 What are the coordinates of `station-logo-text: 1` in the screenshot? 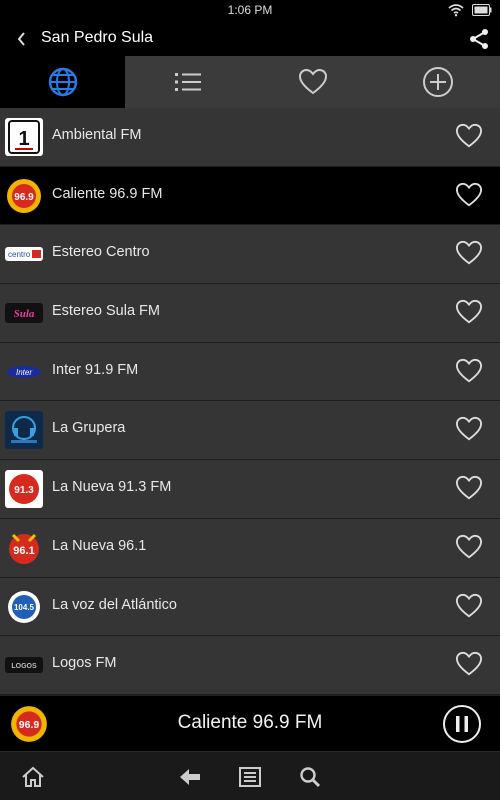 It's located at (23, 139).